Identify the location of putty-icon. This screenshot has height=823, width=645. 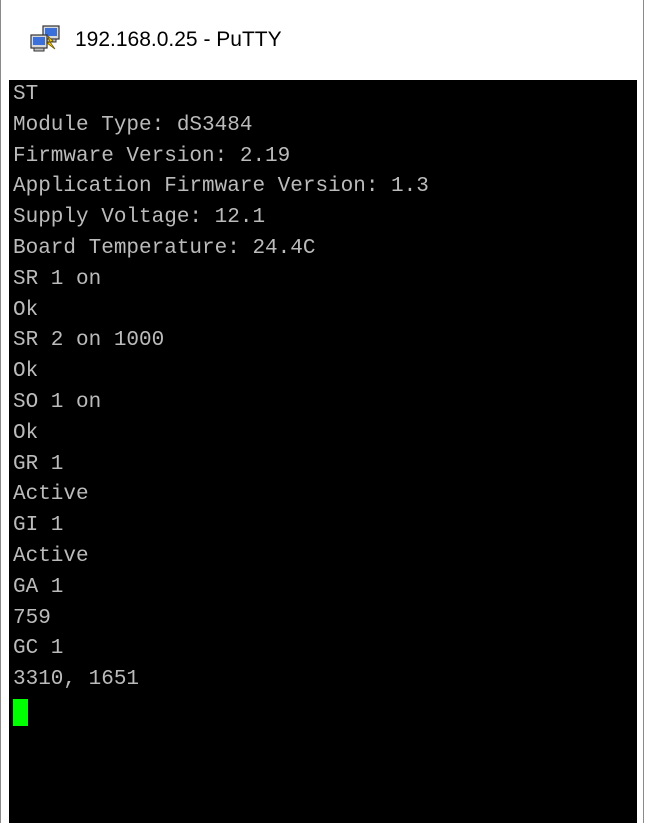
(46, 40).